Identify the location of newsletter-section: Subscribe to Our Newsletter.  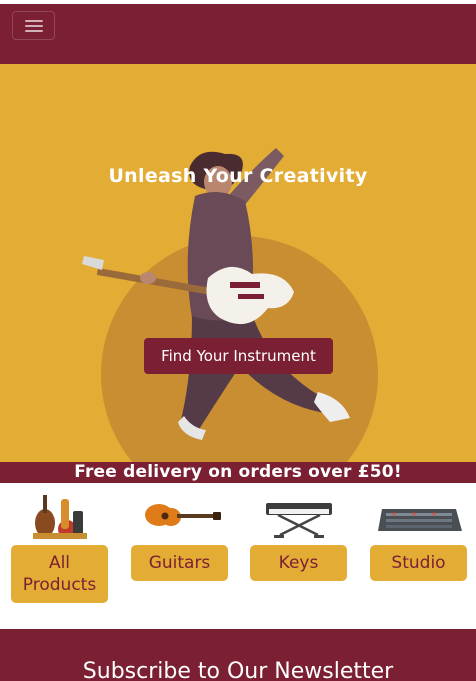
(238, 655).